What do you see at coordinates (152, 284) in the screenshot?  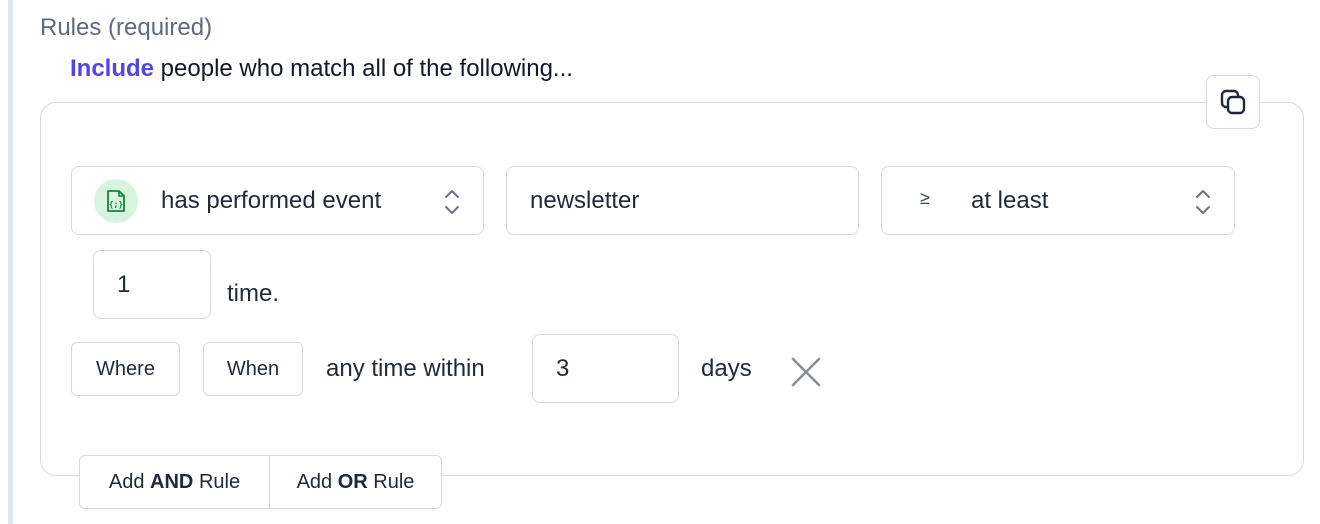 I see `event-count-input: 1` at bounding box center [152, 284].